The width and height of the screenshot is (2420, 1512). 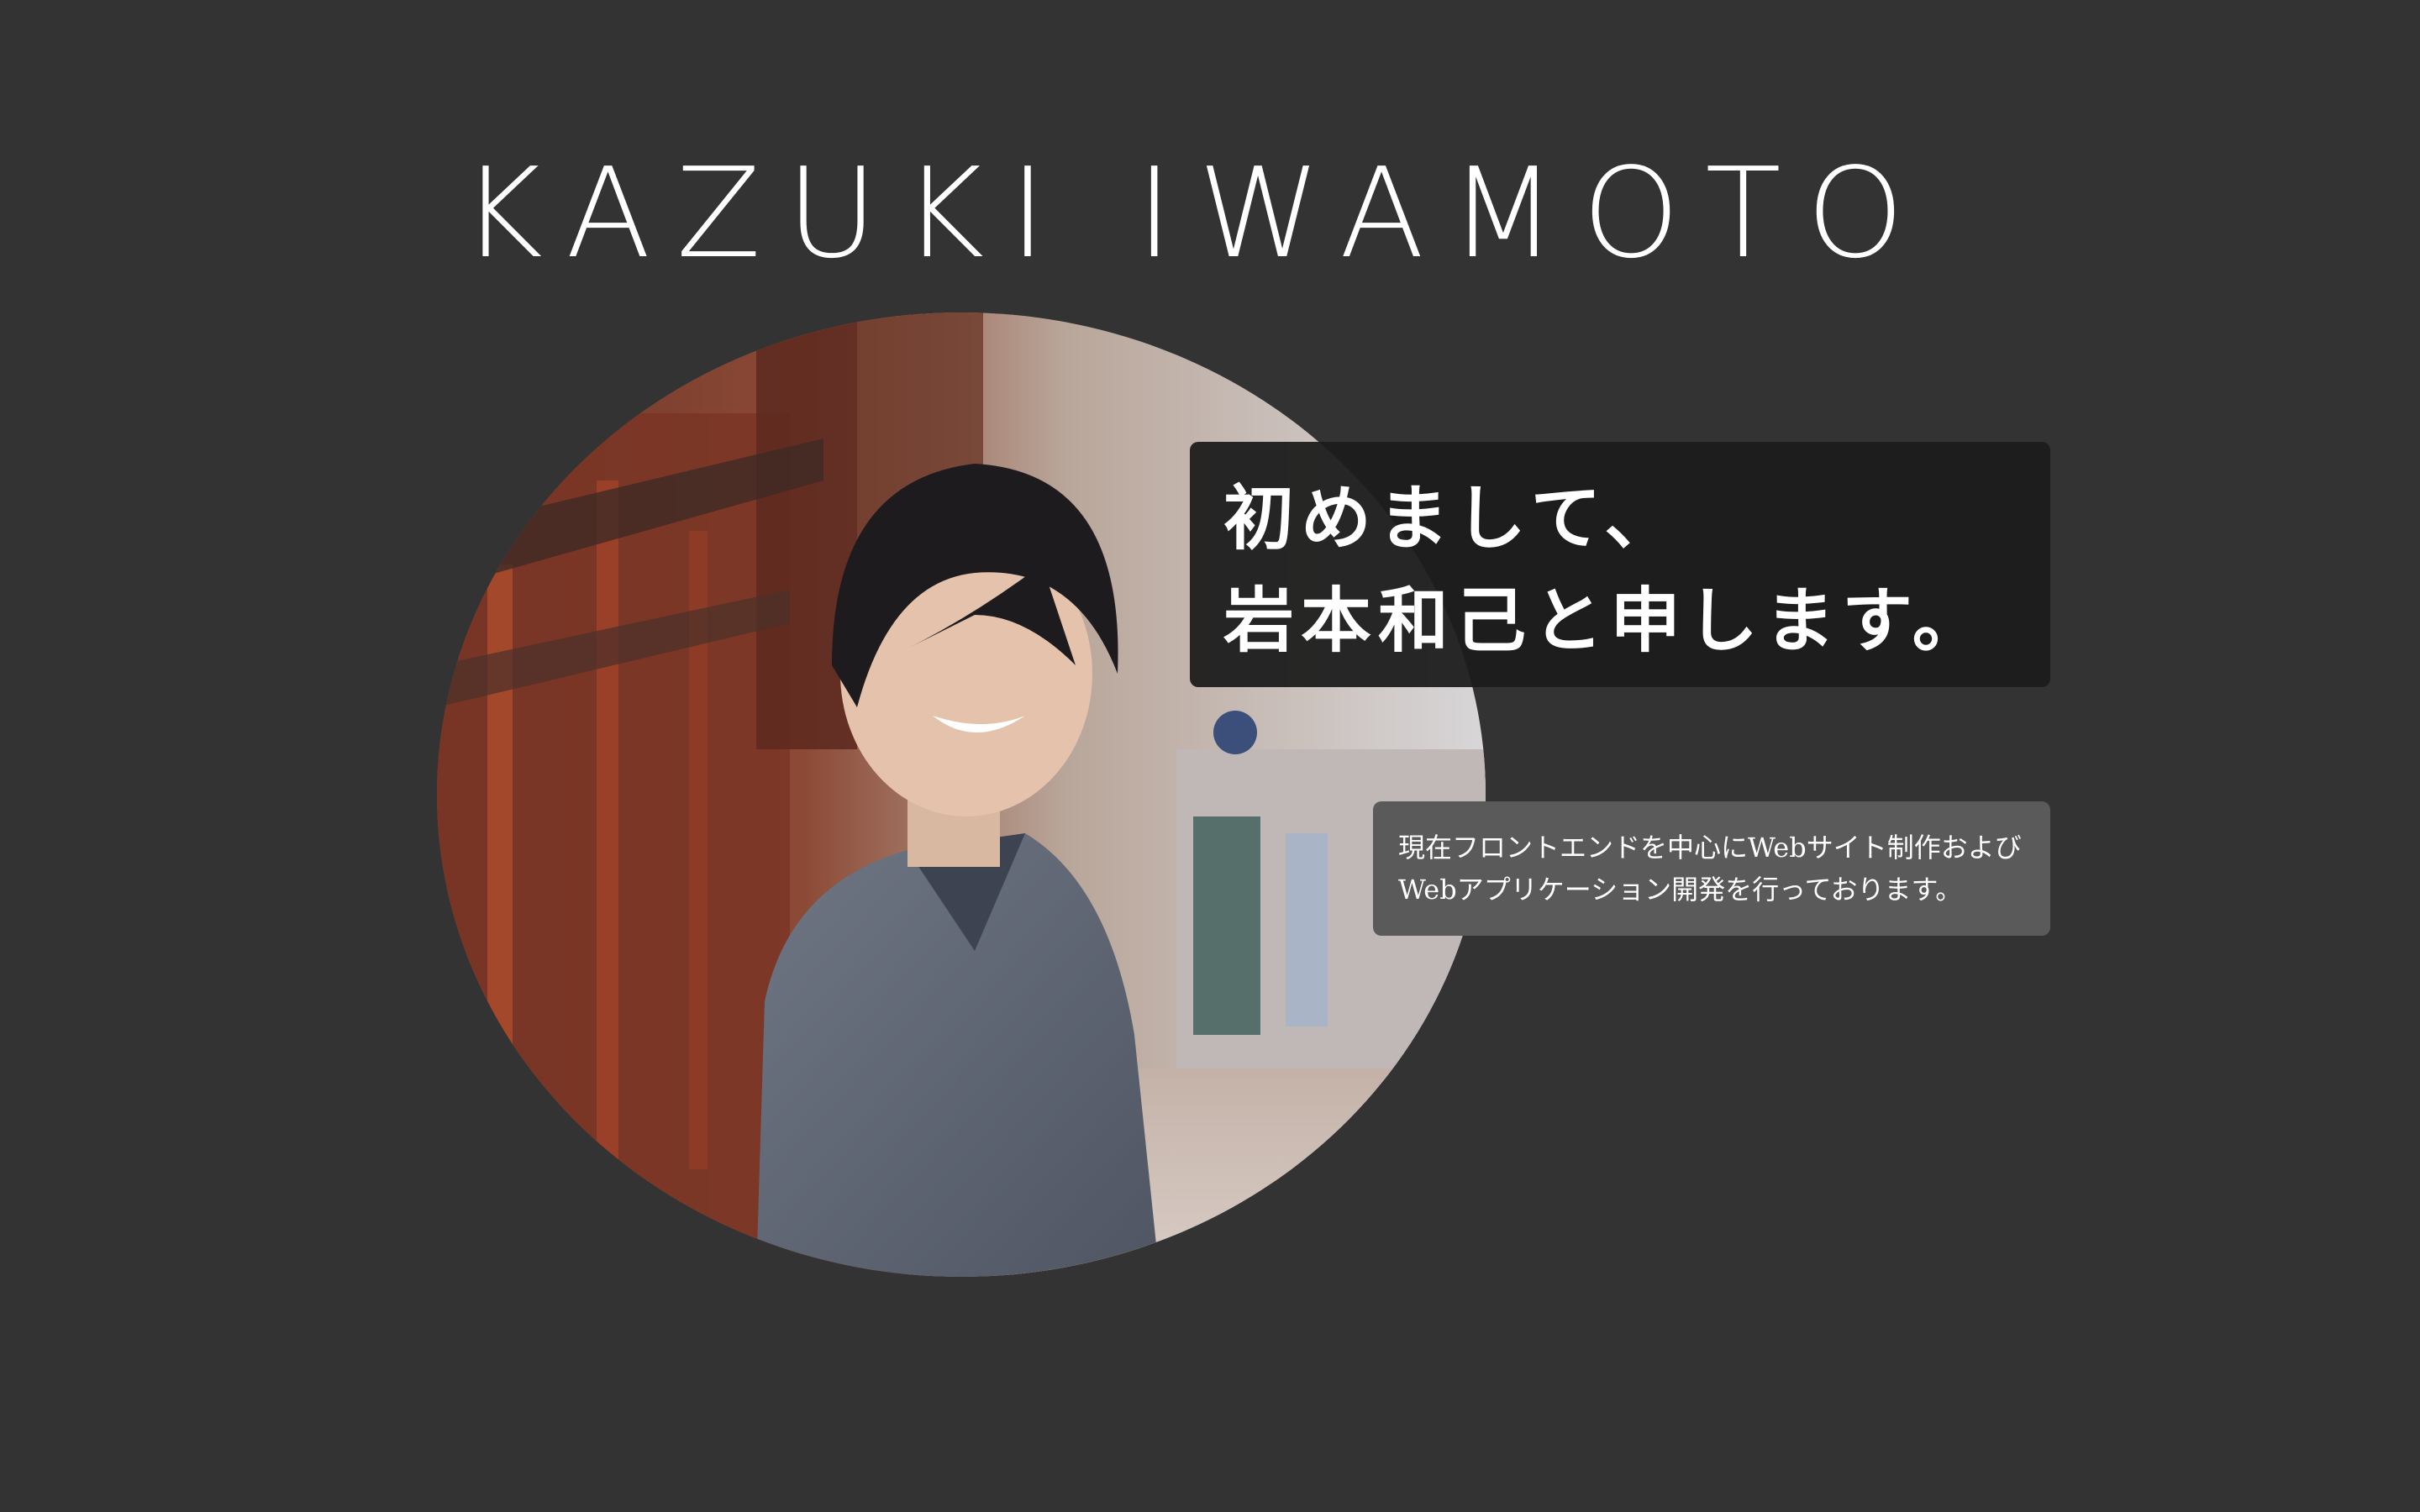 I want to click on greeting-box: 初めまして、 岩本和己と申します。, so click(x=1620, y=564).